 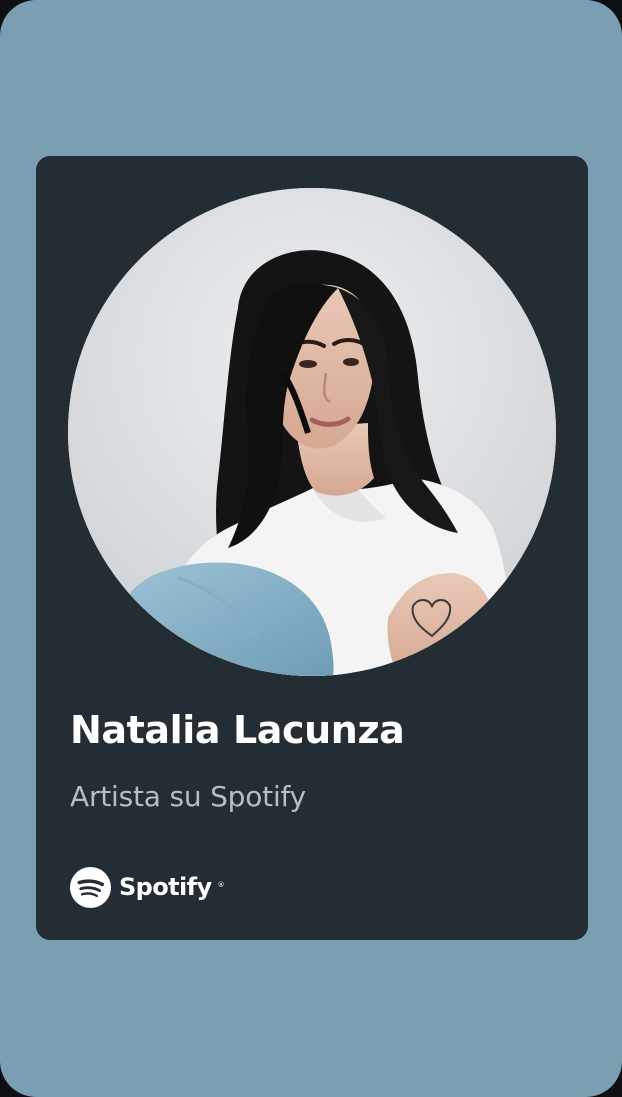 What do you see at coordinates (165, 887) in the screenshot?
I see `spotify-wordmark: Spotify` at bounding box center [165, 887].